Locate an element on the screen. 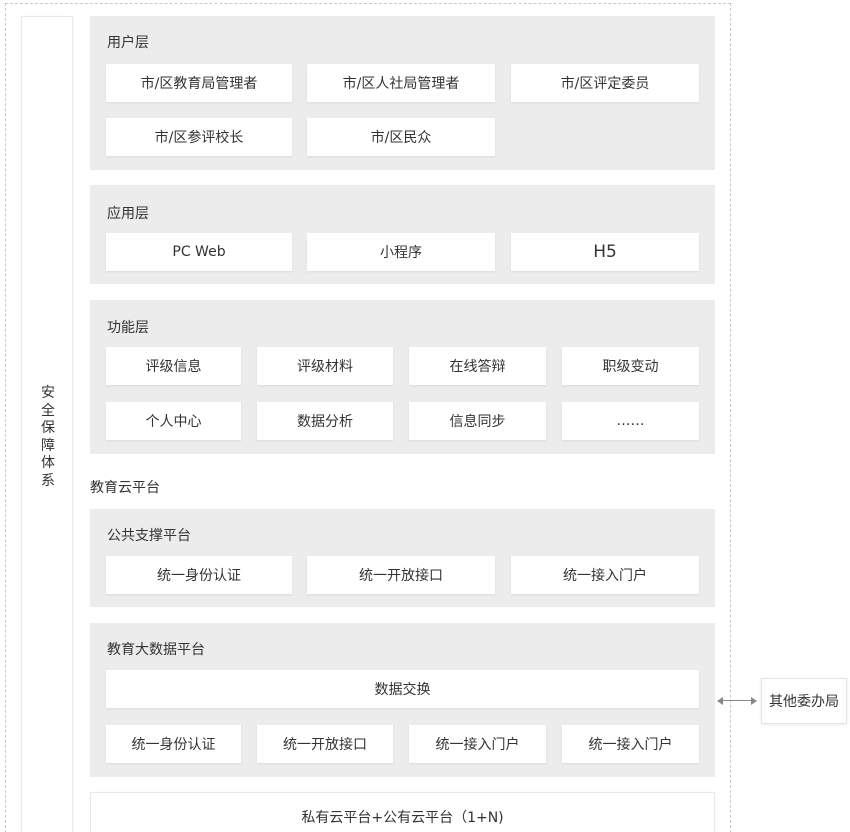 The image size is (850, 832). function-item: 评级信息 is located at coordinates (173, 366).